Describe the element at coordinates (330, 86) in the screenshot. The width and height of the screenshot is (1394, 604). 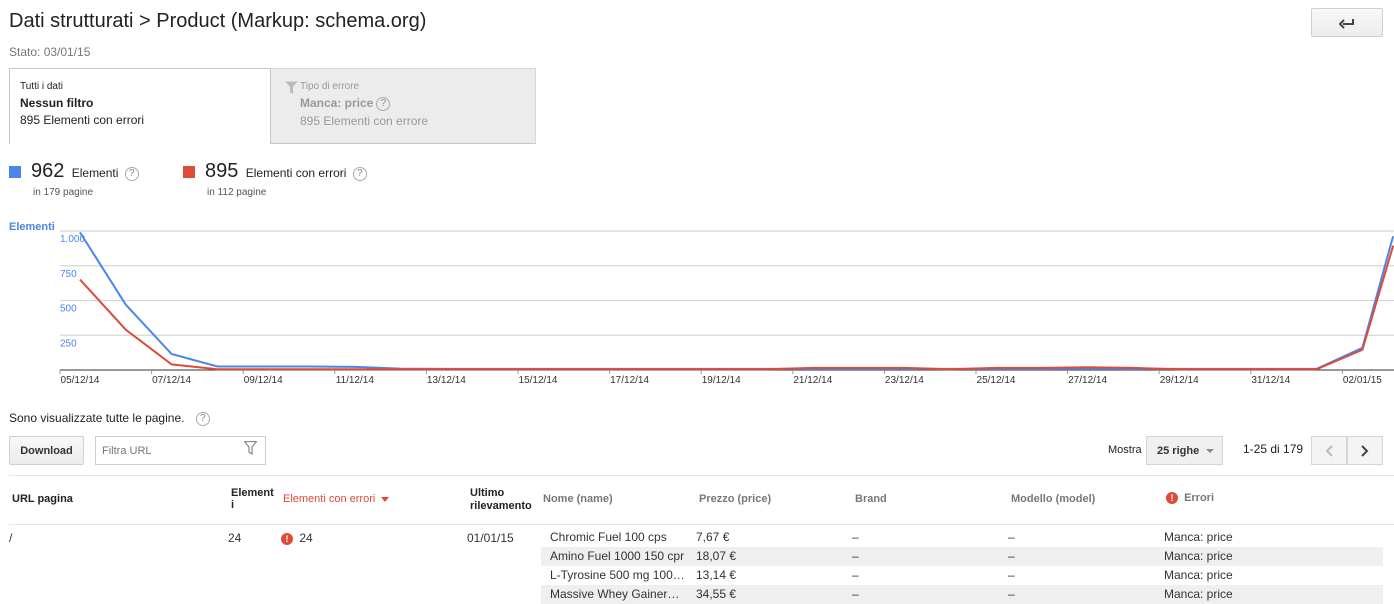
I see `tab-small-label: Tipo di errore` at that location.